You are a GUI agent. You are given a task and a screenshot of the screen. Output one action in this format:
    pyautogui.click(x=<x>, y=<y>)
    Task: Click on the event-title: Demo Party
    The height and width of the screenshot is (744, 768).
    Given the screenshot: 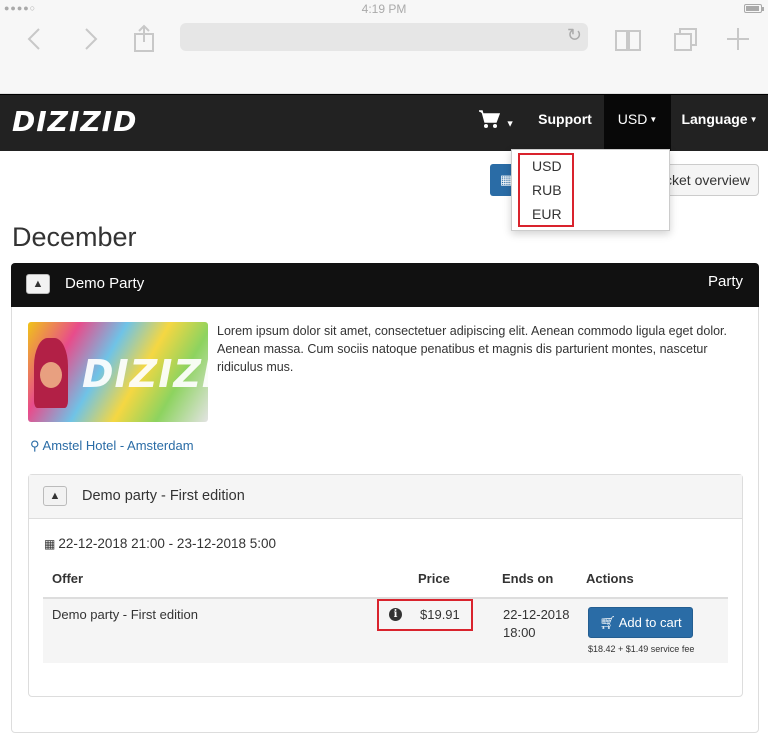 What is the action you would take?
    pyautogui.click(x=105, y=283)
    